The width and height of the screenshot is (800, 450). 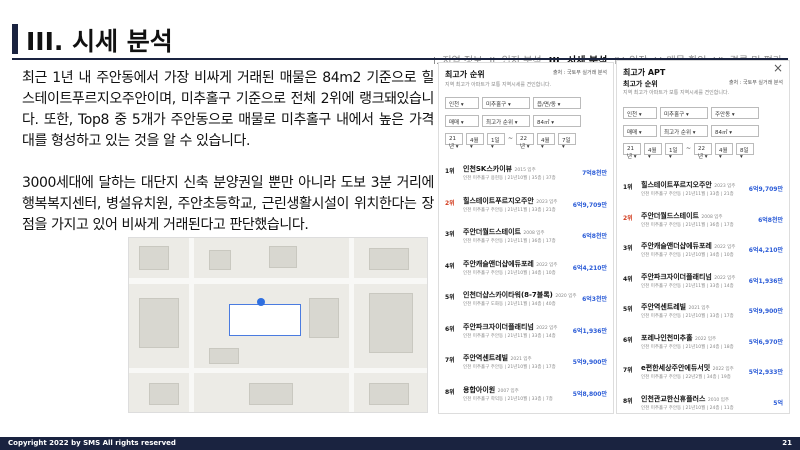 I want to click on apt-name: 용합아이원 2007 입주, so click(x=491, y=389).